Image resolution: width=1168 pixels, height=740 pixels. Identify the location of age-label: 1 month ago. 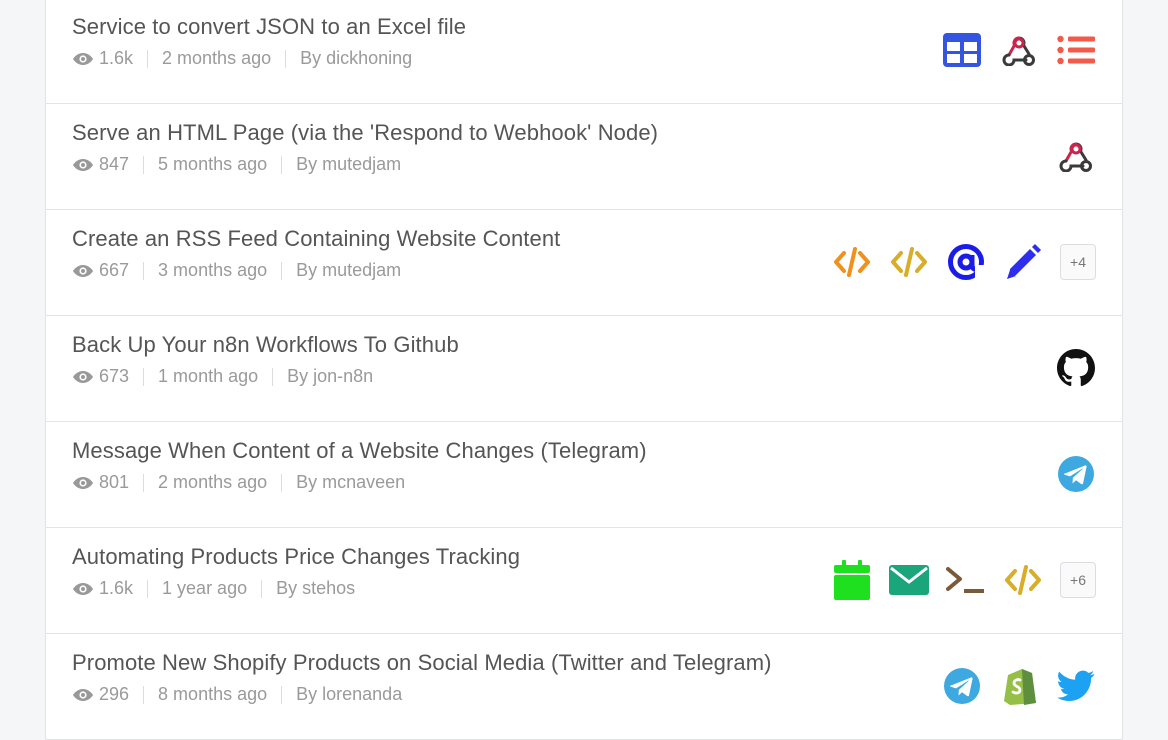
(208, 376).